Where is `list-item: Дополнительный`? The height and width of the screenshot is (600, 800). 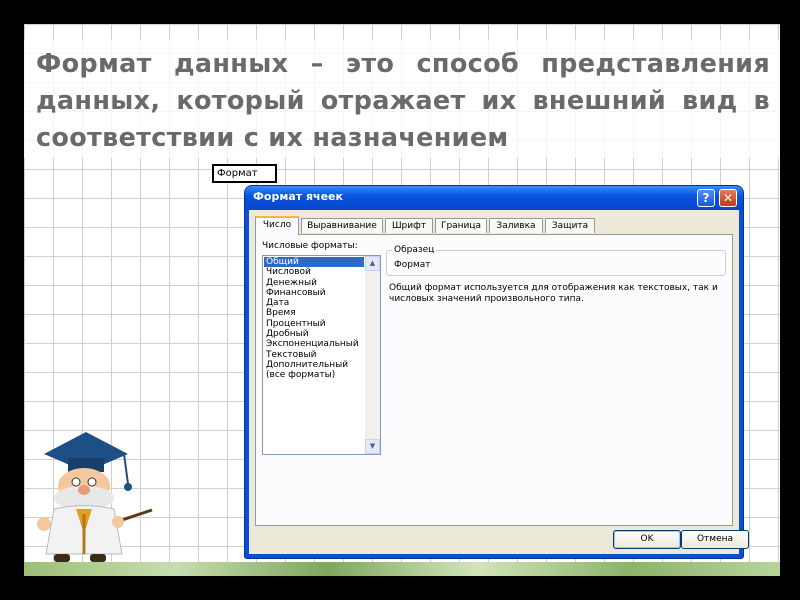 list-item: Дополнительный is located at coordinates (314, 365).